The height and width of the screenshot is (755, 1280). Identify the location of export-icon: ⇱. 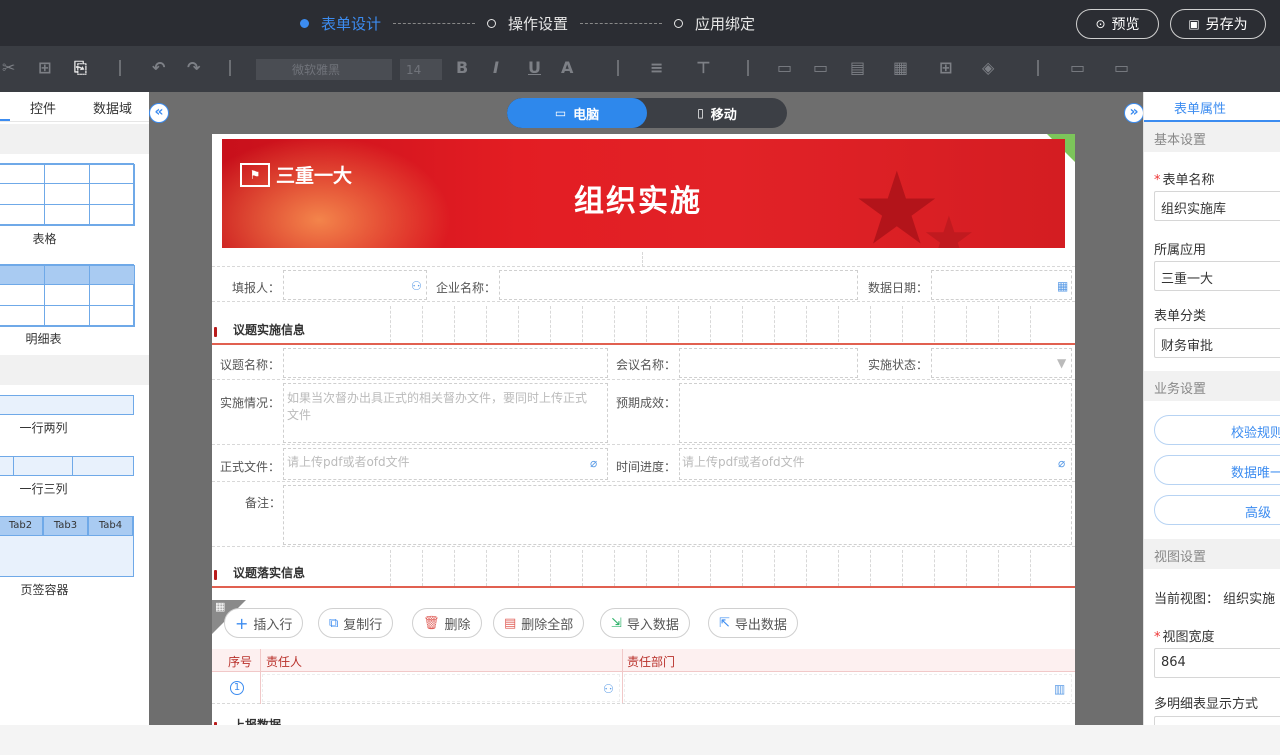
(724, 623).